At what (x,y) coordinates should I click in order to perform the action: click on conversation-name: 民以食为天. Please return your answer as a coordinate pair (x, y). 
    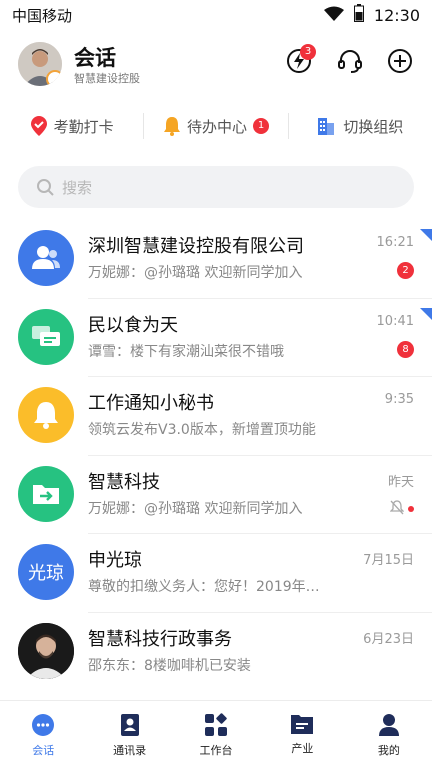
    Looking at the image, I should click on (133, 325).